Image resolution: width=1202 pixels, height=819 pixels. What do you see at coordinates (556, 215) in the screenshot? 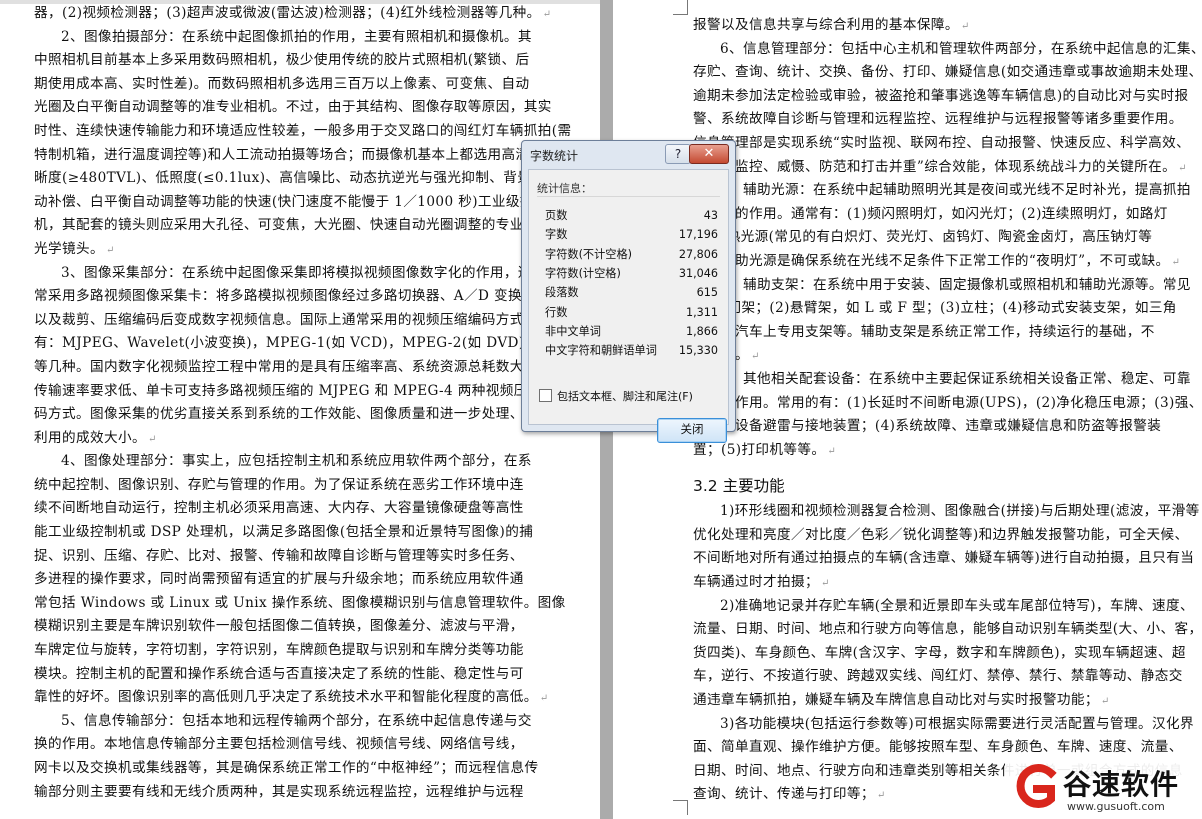
I see `stat-label: 页数` at bounding box center [556, 215].